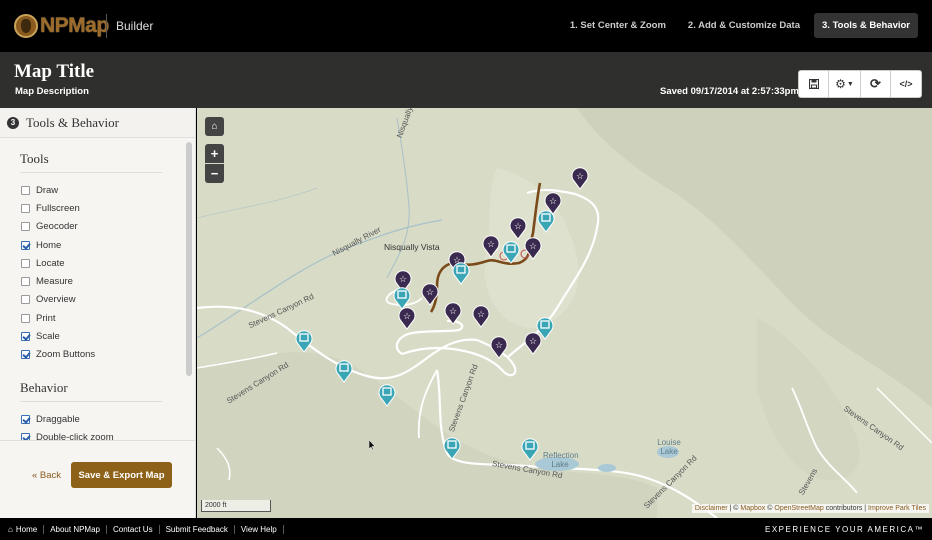 Image resolution: width=932 pixels, height=540 pixels. I want to click on tool-option-home: Home, so click(108, 245).